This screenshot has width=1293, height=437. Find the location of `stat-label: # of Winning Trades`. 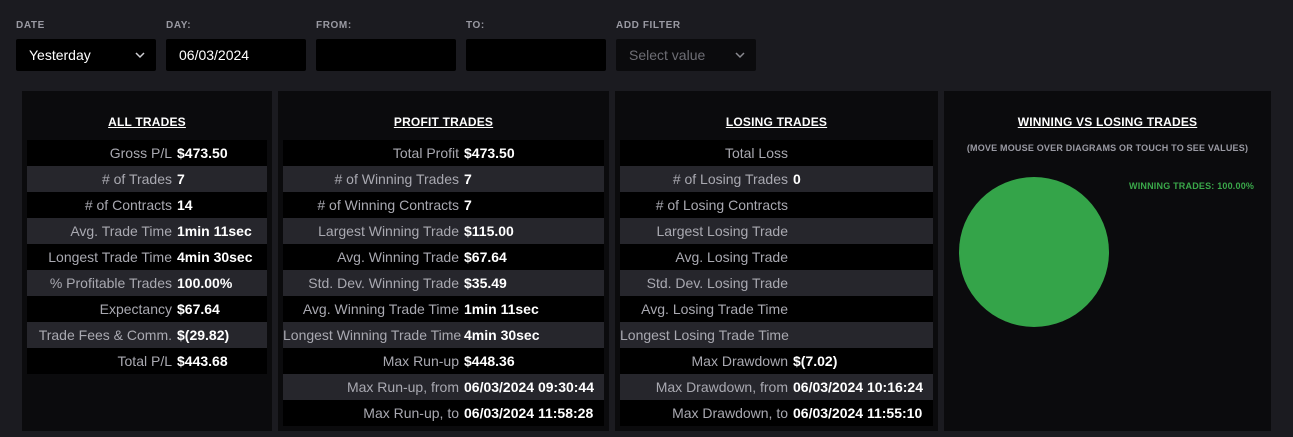

stat-label: # of Winning Trades is located at coordinates (396, 179).